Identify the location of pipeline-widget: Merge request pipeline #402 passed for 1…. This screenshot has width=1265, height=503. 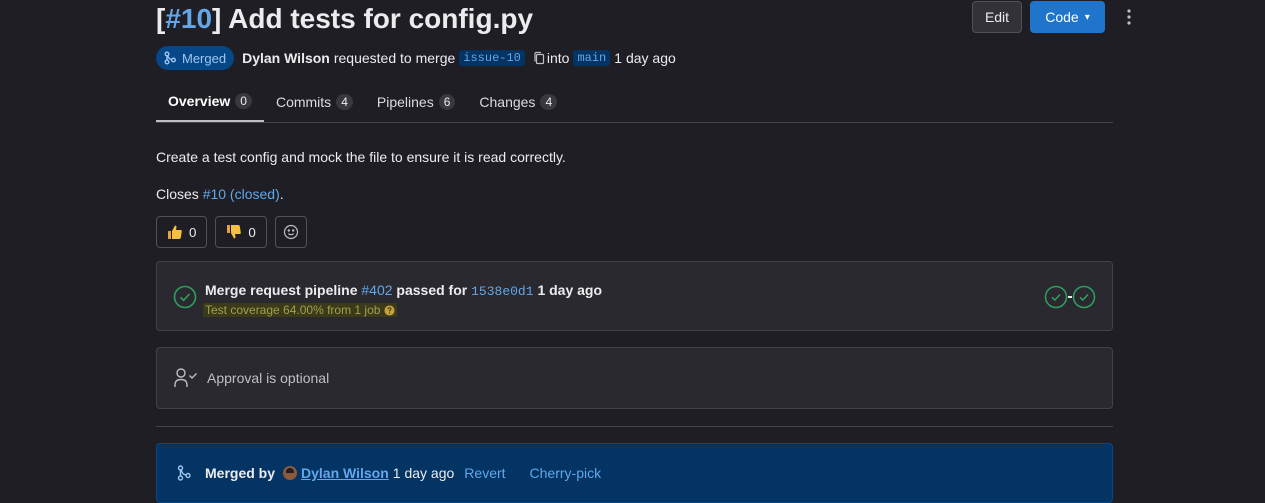
(634, 296).